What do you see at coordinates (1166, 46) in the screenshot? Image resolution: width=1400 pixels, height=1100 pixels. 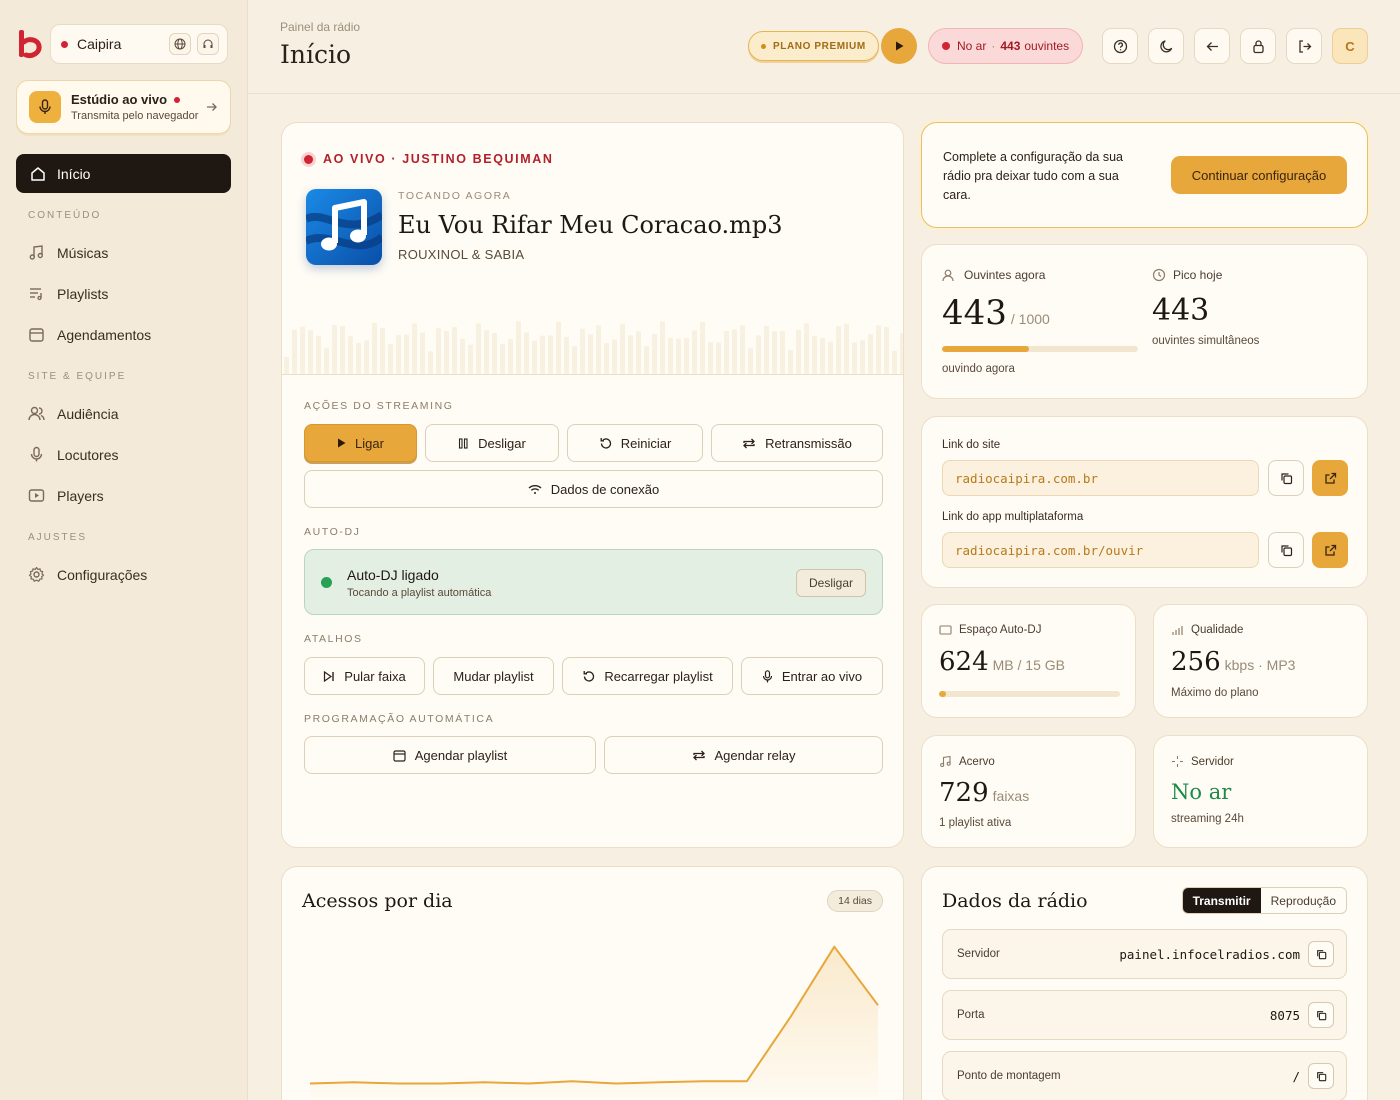 I see `theme-toggle-button` at bounding box center [1166, 46].